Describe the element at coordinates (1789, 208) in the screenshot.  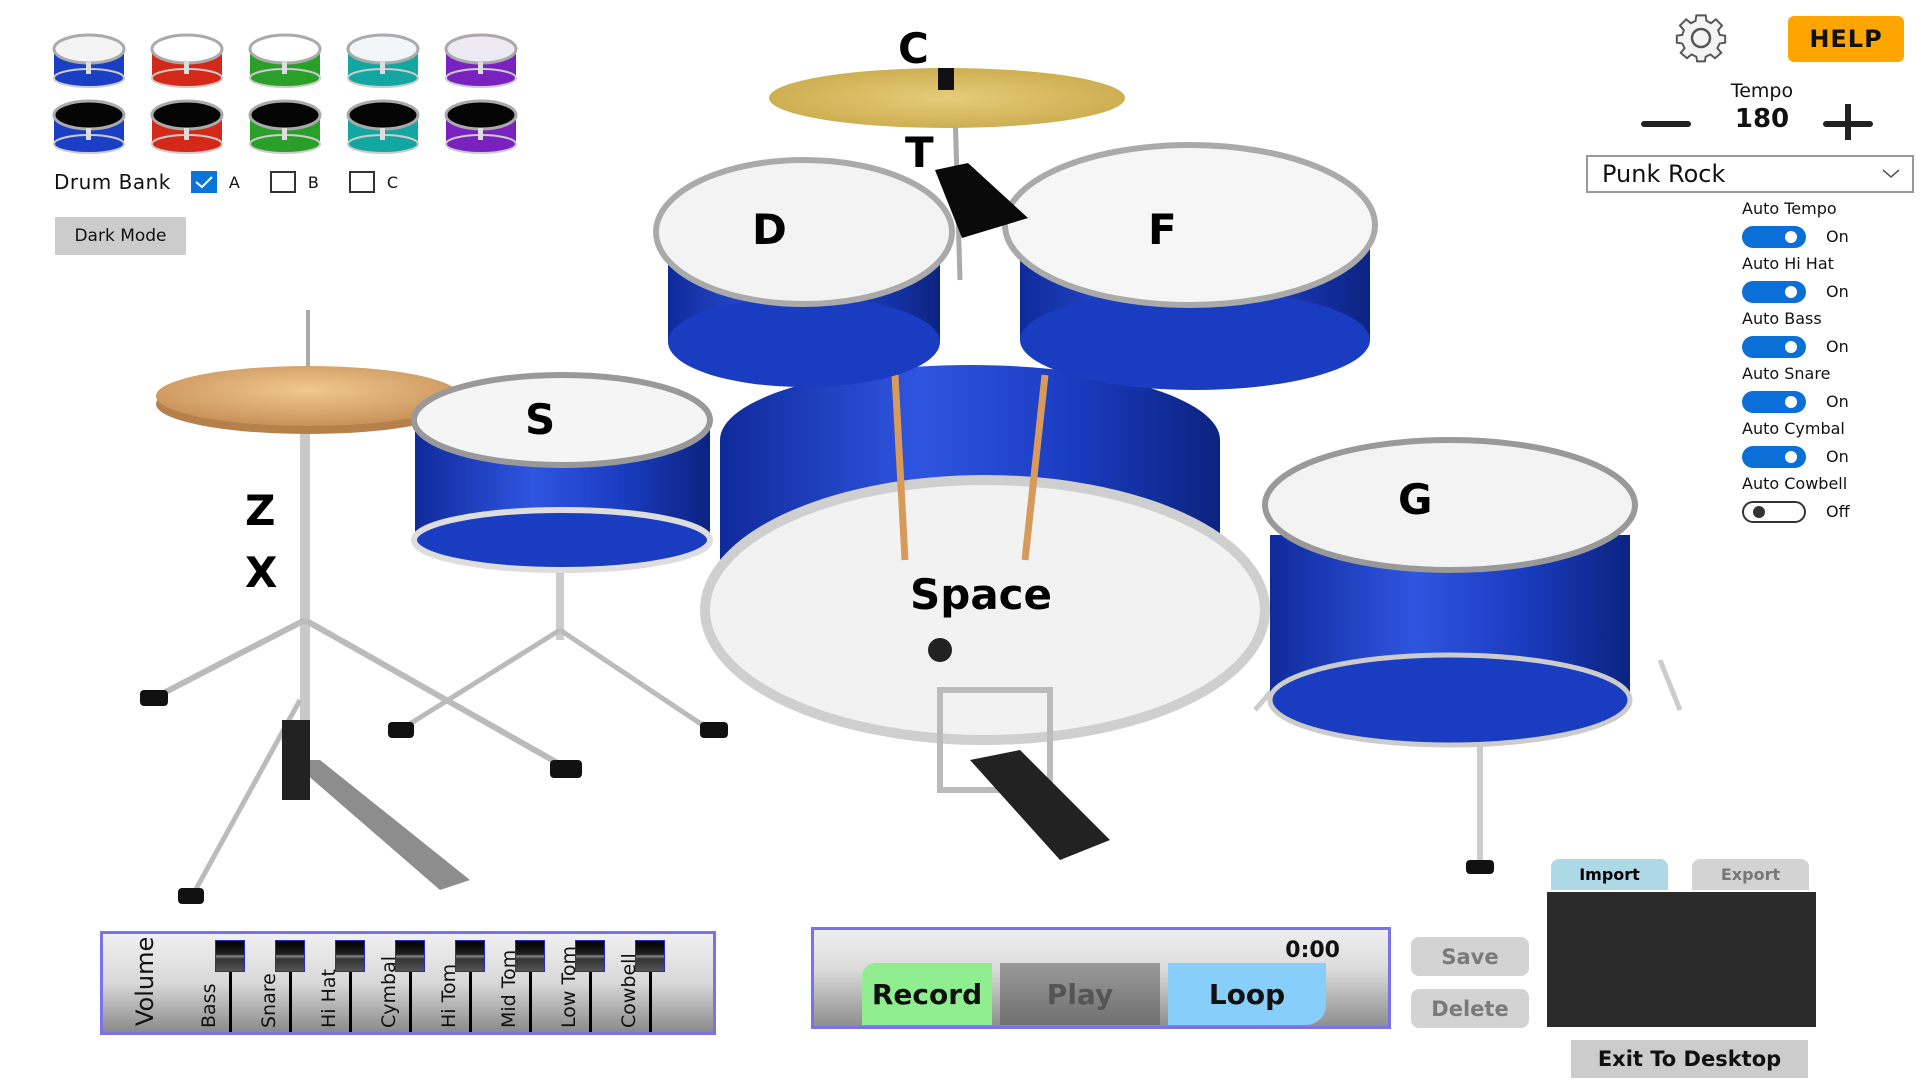
I see `auto-toggle-label: Auto Tempo` at that location.